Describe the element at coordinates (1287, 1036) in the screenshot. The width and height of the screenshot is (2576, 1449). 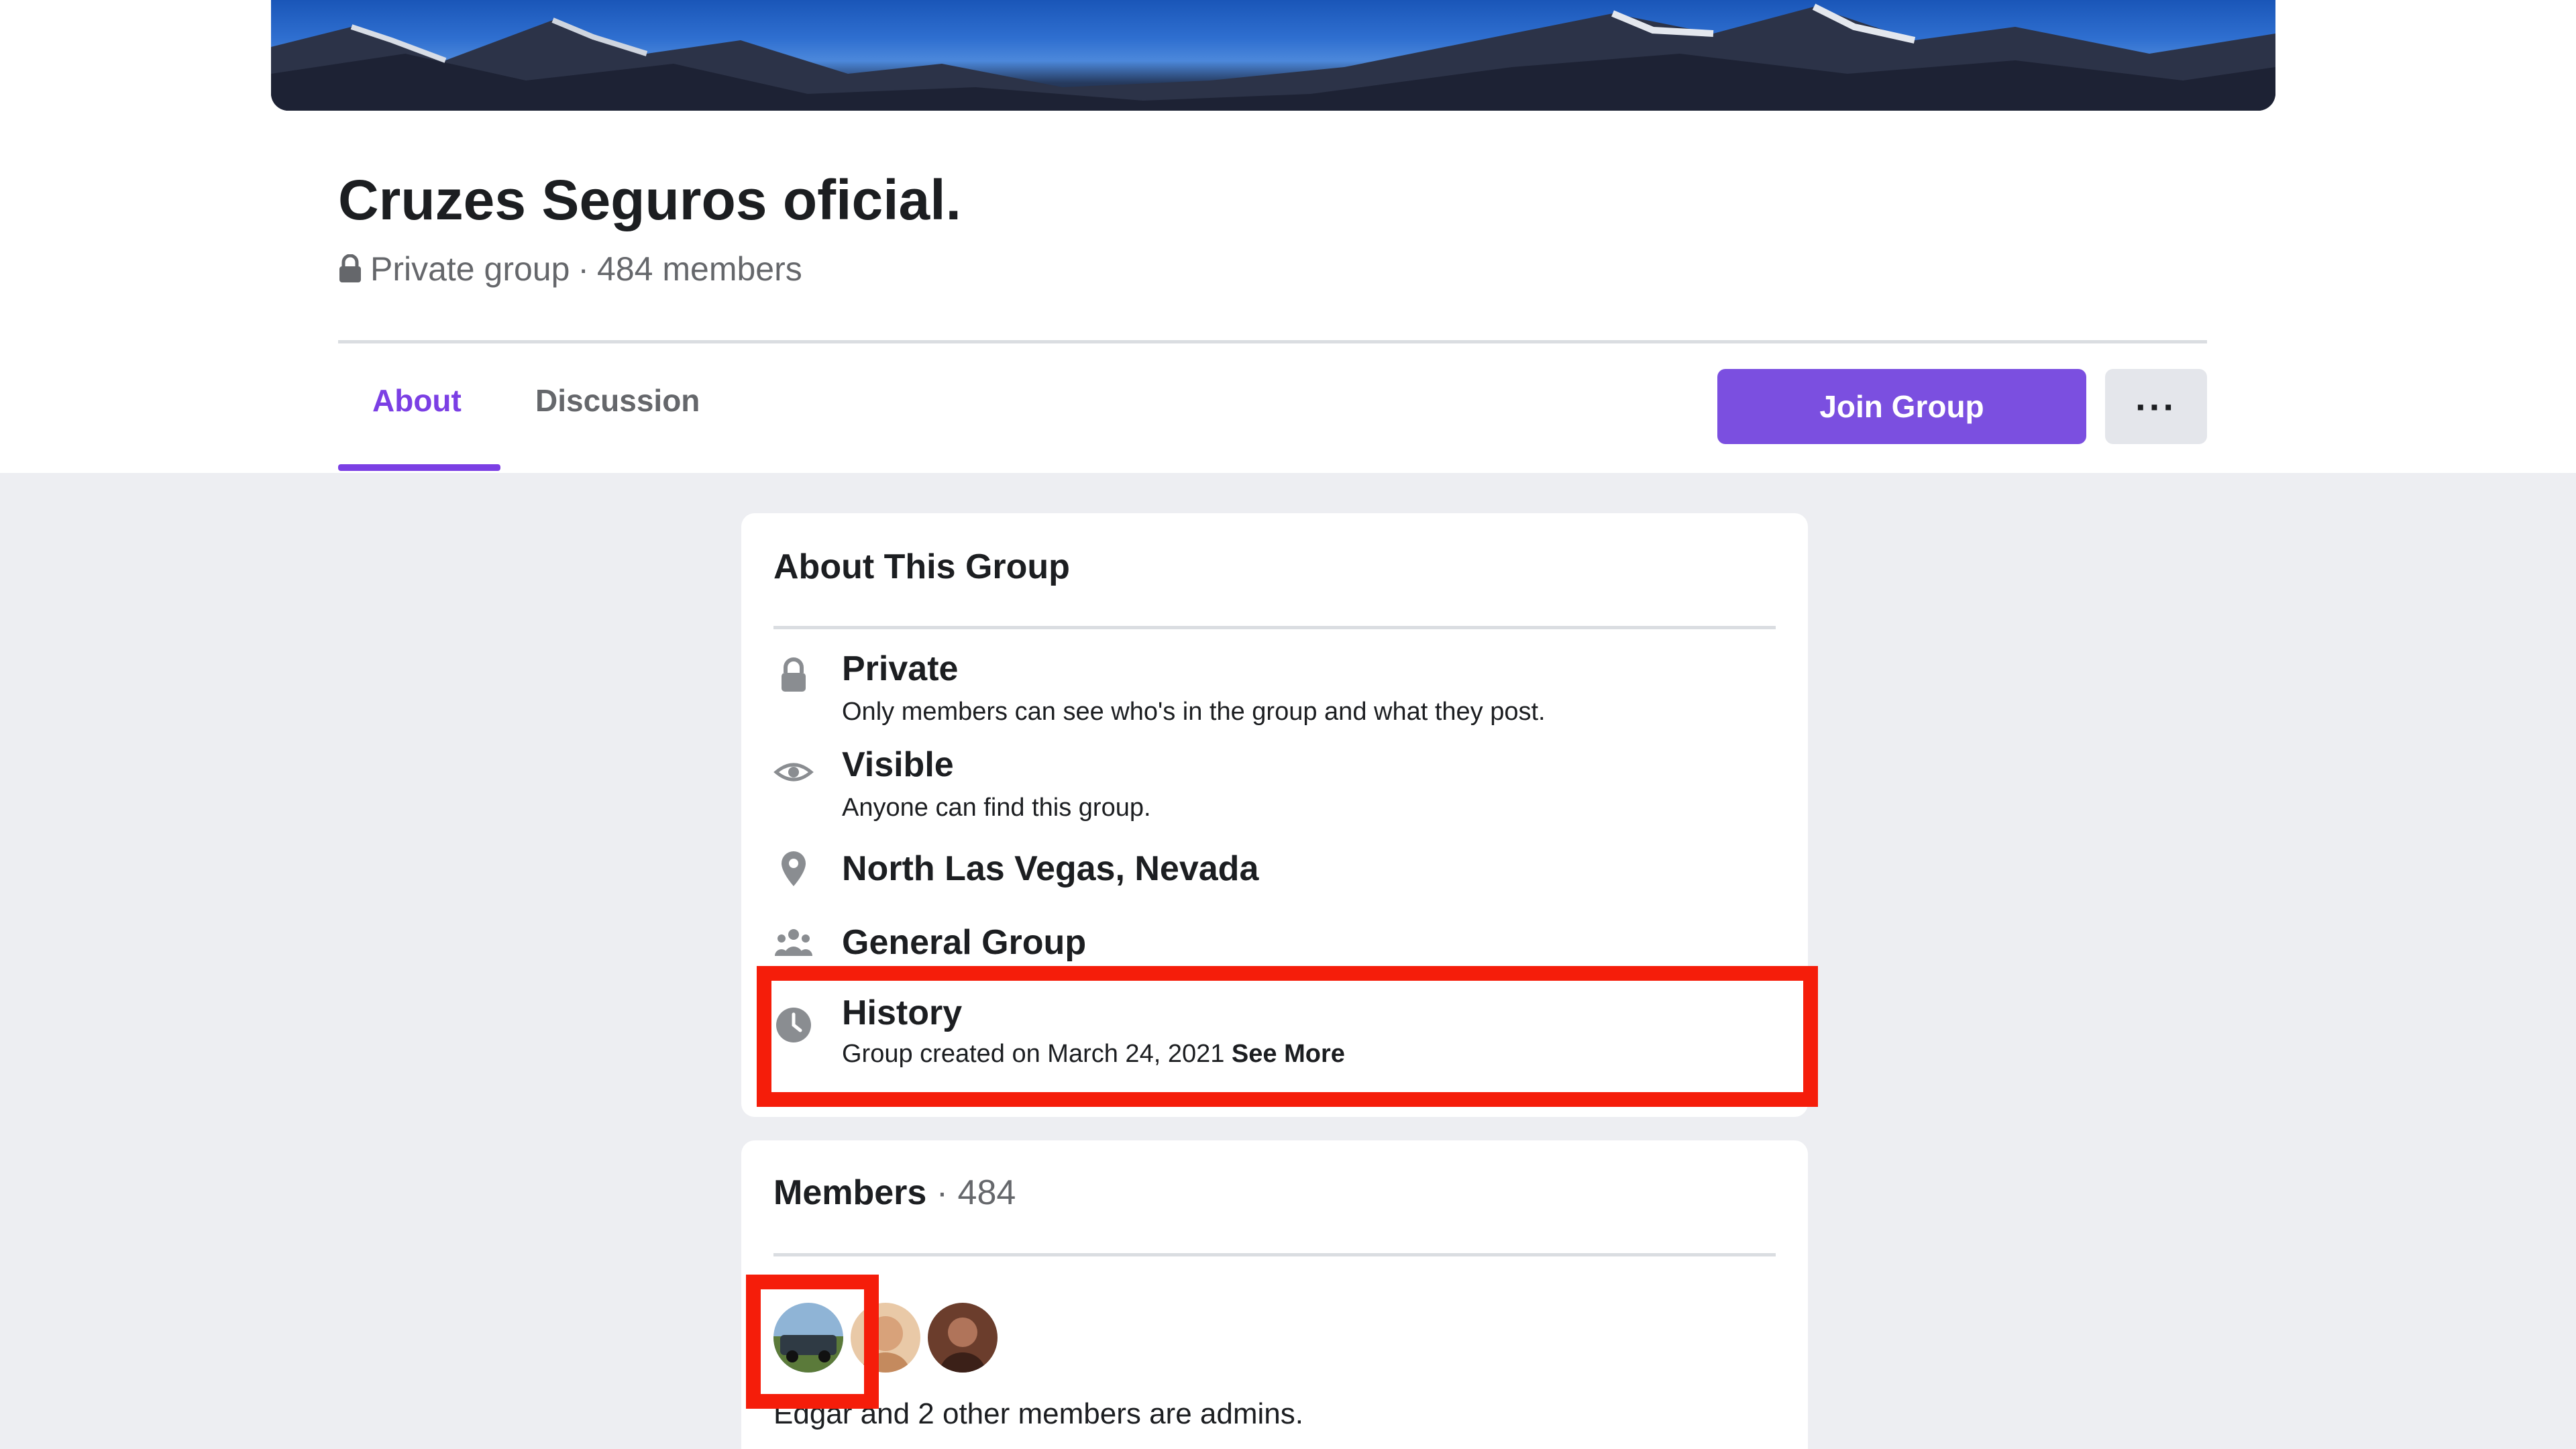
I see `history-highlight-box` at that location.